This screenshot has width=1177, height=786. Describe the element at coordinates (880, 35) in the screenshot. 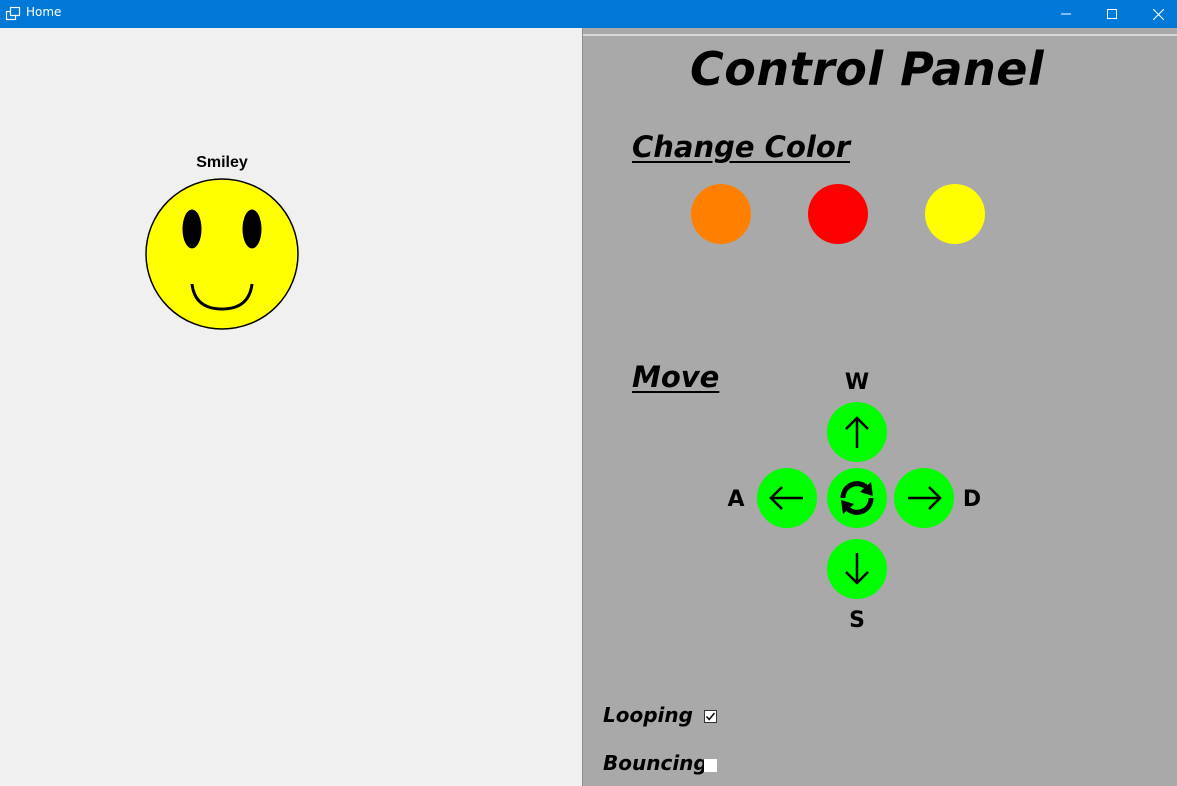

I see `panel-top-divider` at that location.